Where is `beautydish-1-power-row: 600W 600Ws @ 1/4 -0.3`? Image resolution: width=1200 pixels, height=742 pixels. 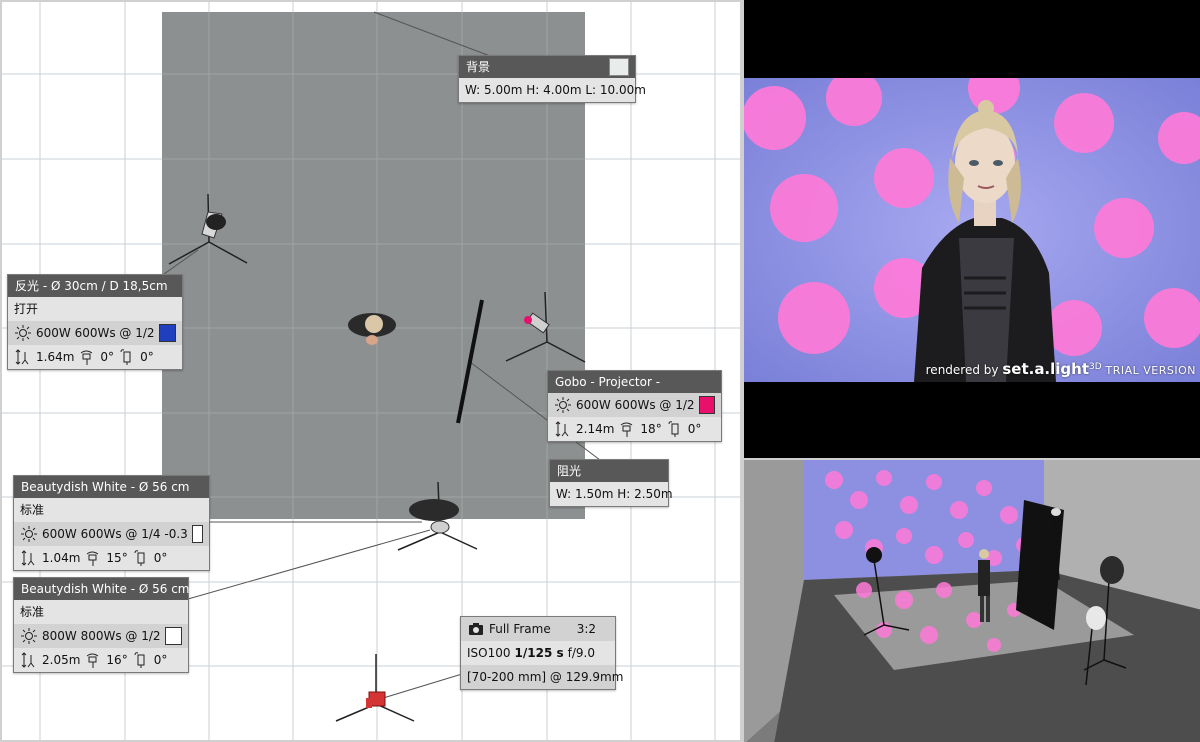
beautydish-1-power-row: 600W 600Ws @ 1/4 -0.3 is located at coordinates (111, 534).